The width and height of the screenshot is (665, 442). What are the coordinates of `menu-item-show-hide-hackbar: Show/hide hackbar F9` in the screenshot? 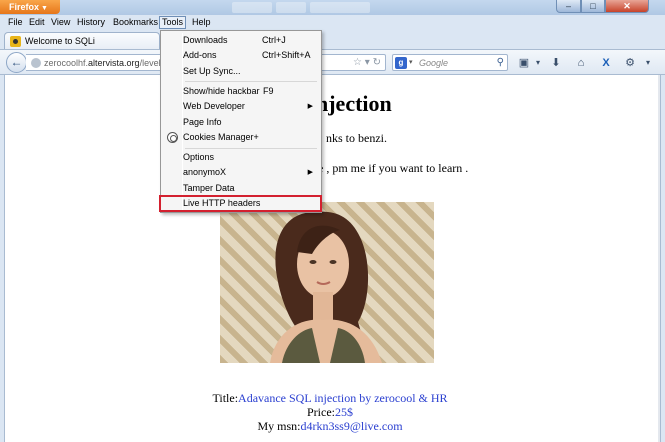 It's located at (241, 91).